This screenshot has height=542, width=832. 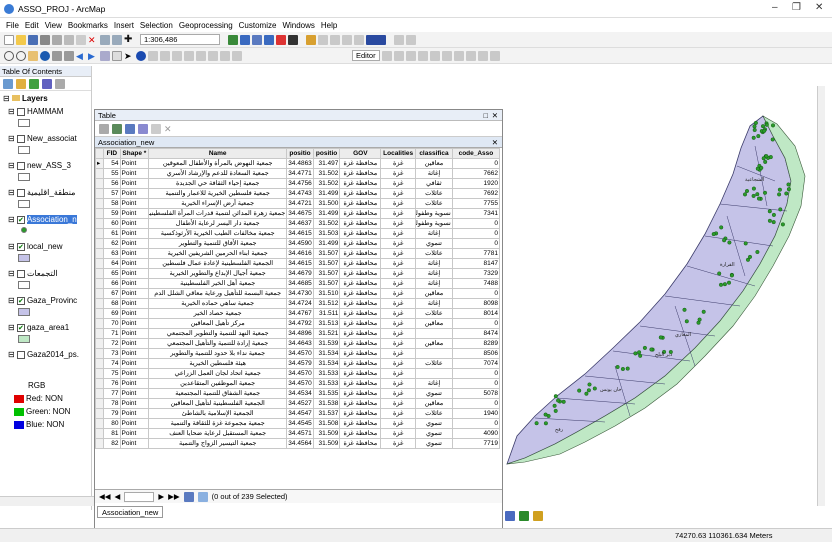 What do you see at coordinates (494, 55) in the screenshot?
I see `create-features-icon` at bounding box center [494, 55].